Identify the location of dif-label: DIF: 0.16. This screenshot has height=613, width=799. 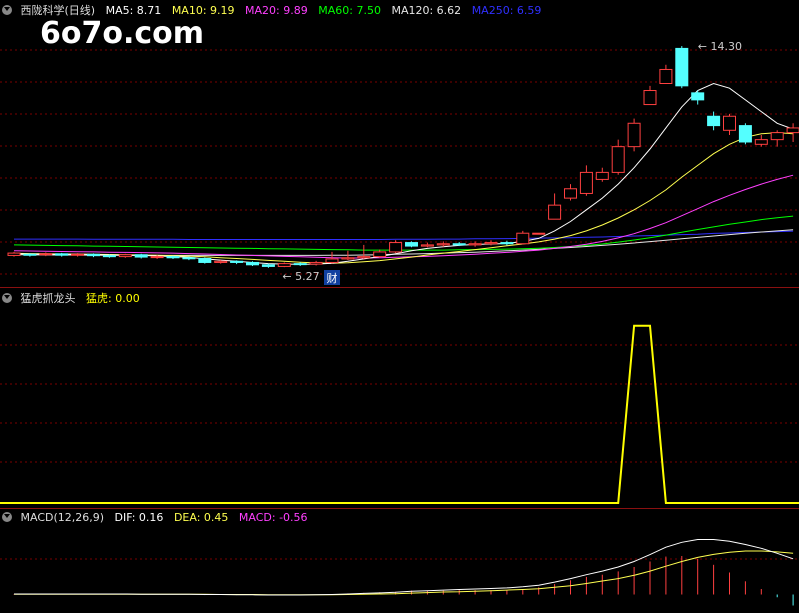
(139, 517).